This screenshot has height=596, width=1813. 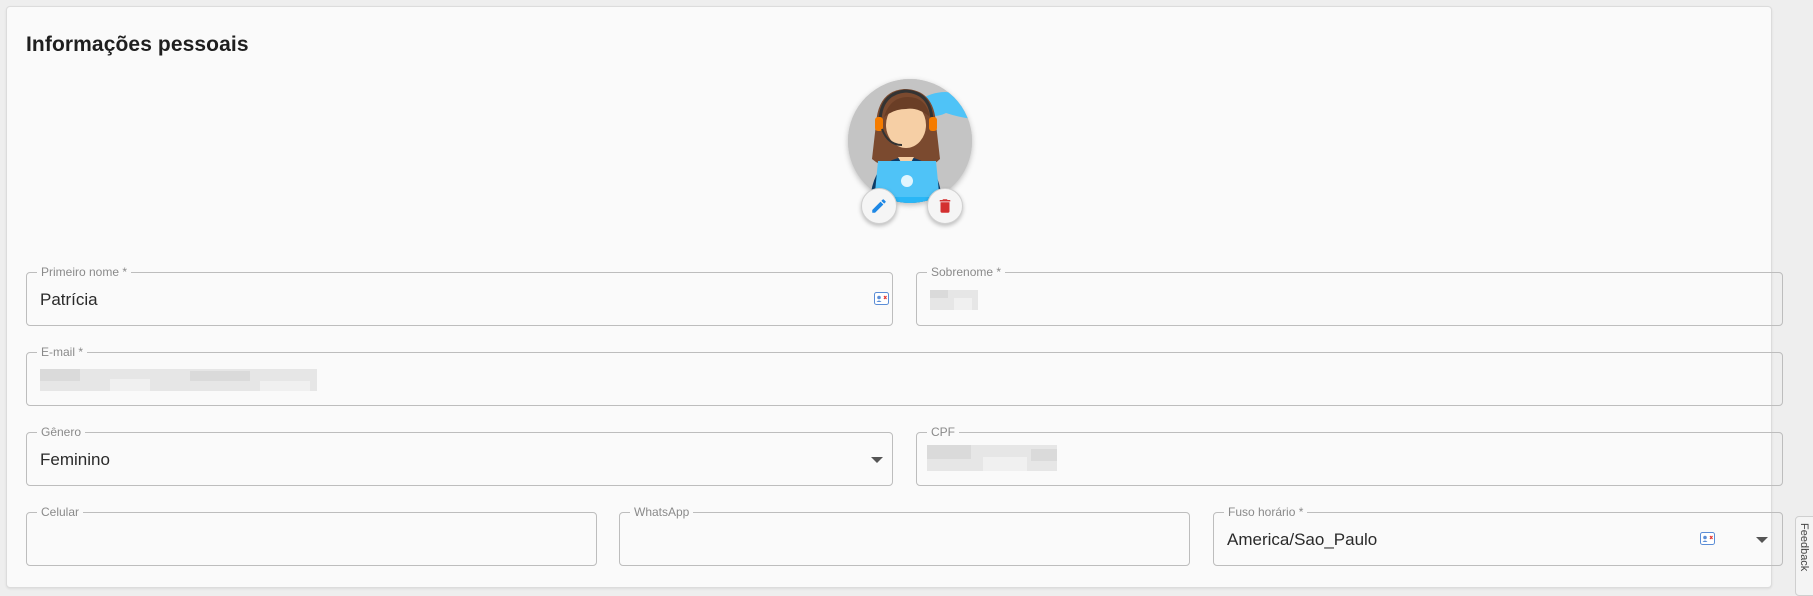 What do you see at coordinates (1266, 512) in the screenshot?
I see `timezone-label: Fuso horário *` at bounding box center [1266, 512].